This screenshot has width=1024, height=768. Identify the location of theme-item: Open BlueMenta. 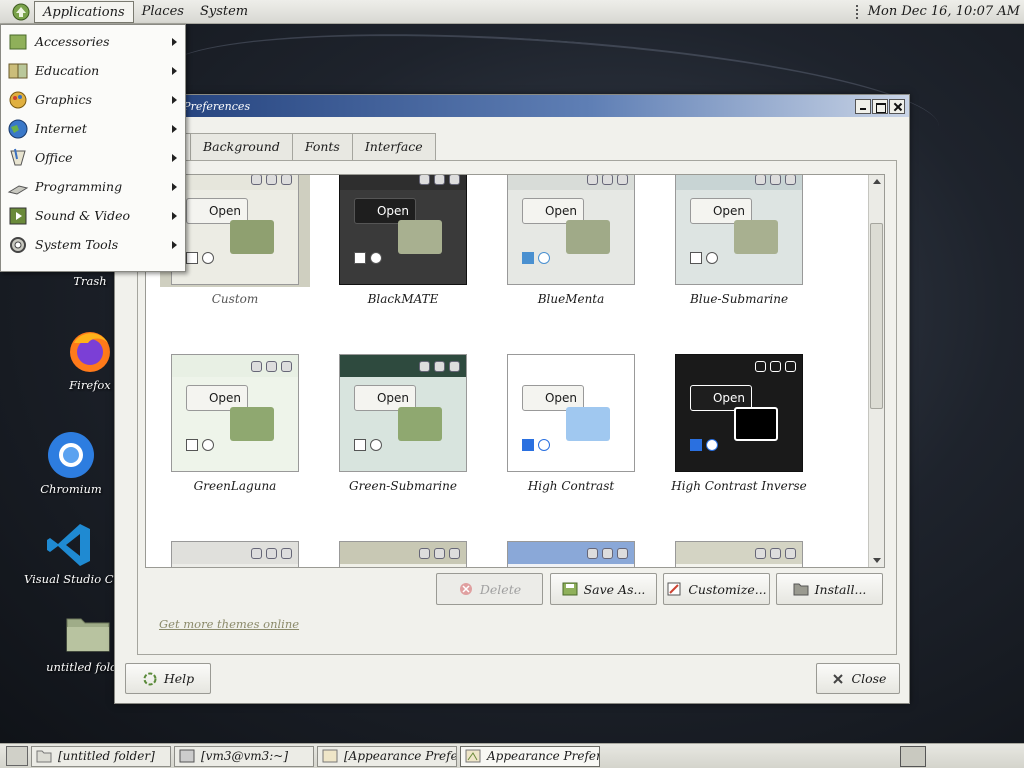
(571, 260).